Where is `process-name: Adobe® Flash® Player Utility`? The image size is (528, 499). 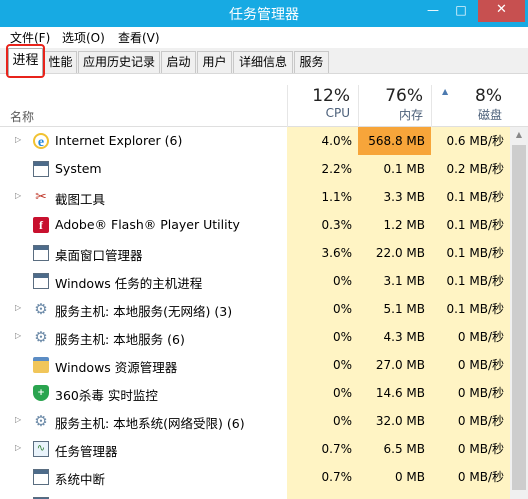 process-name: Adobe® Flash® Player Utility is located at coordinates (147, 224).